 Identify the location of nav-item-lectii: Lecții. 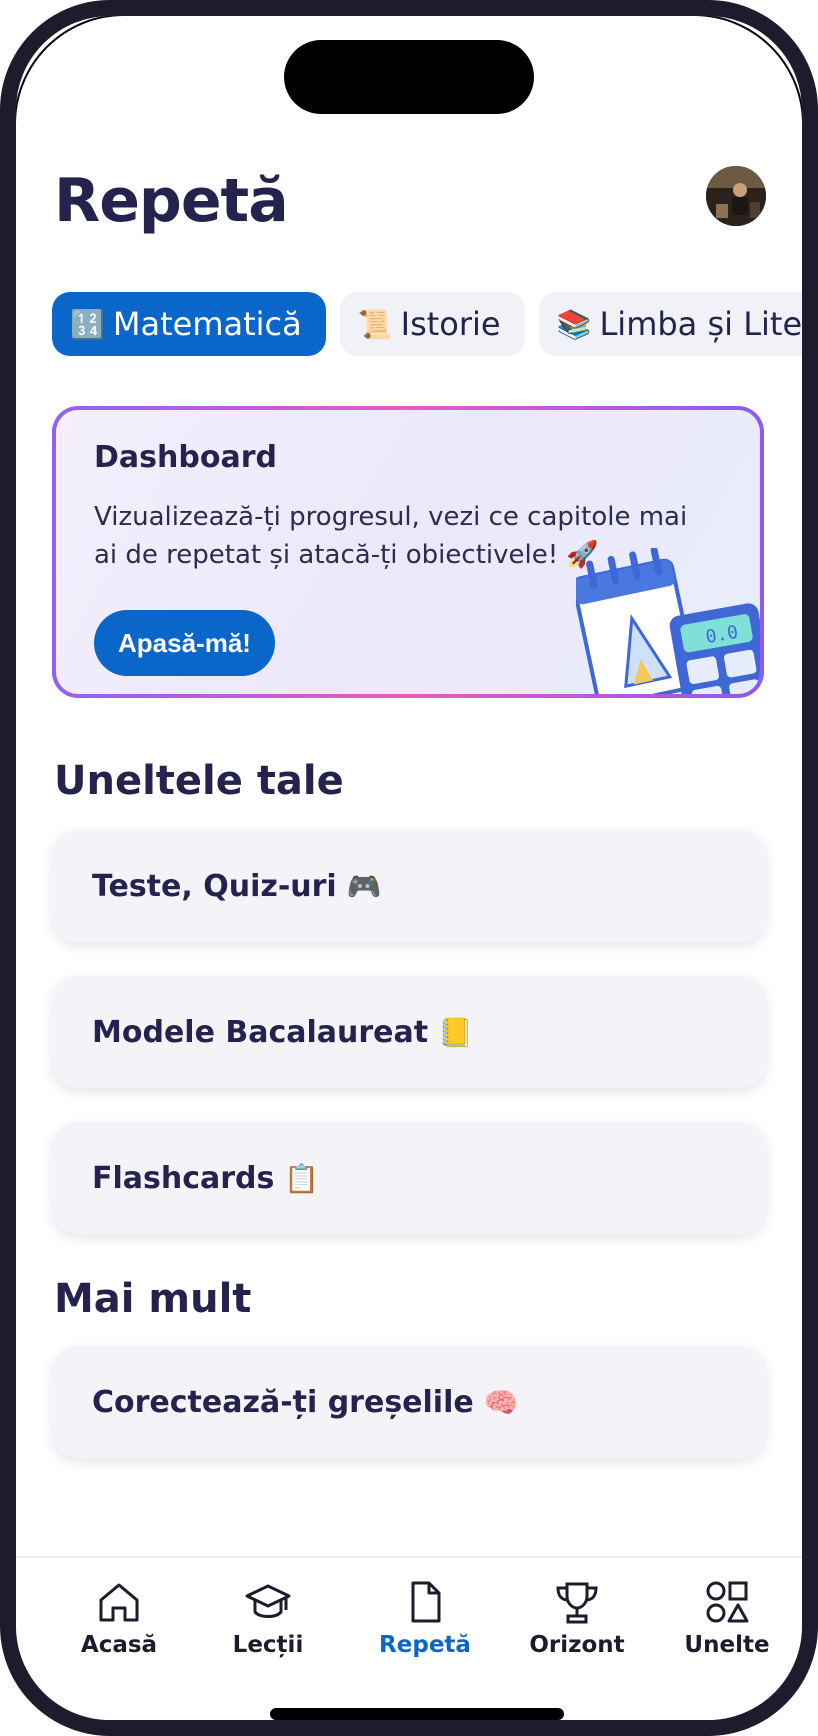
(268, 1618).